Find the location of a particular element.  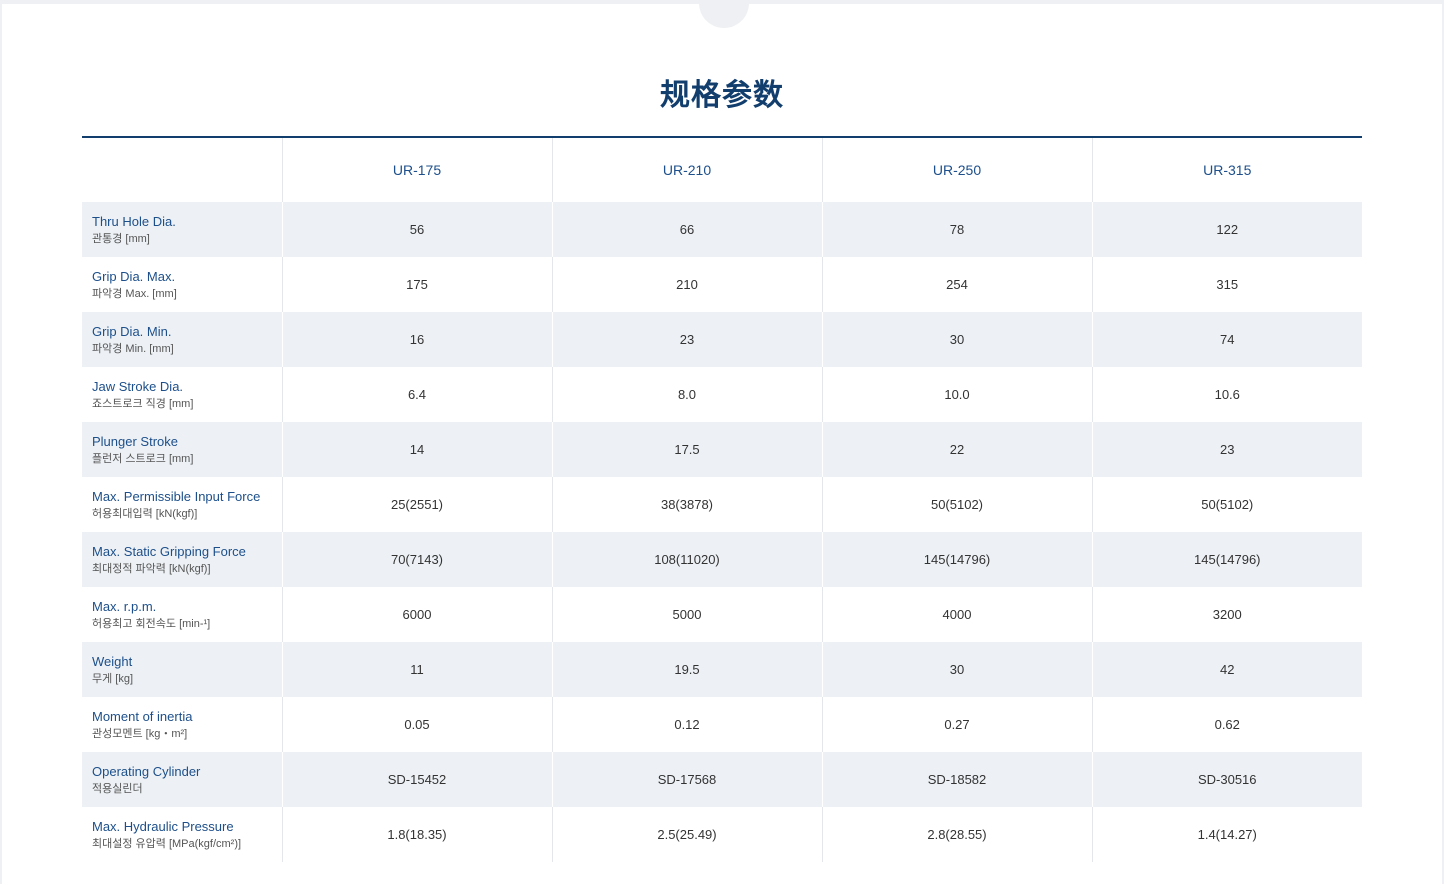

row-label-ko: 파악경 Max. [mm] is located at coordinates (134, 293).